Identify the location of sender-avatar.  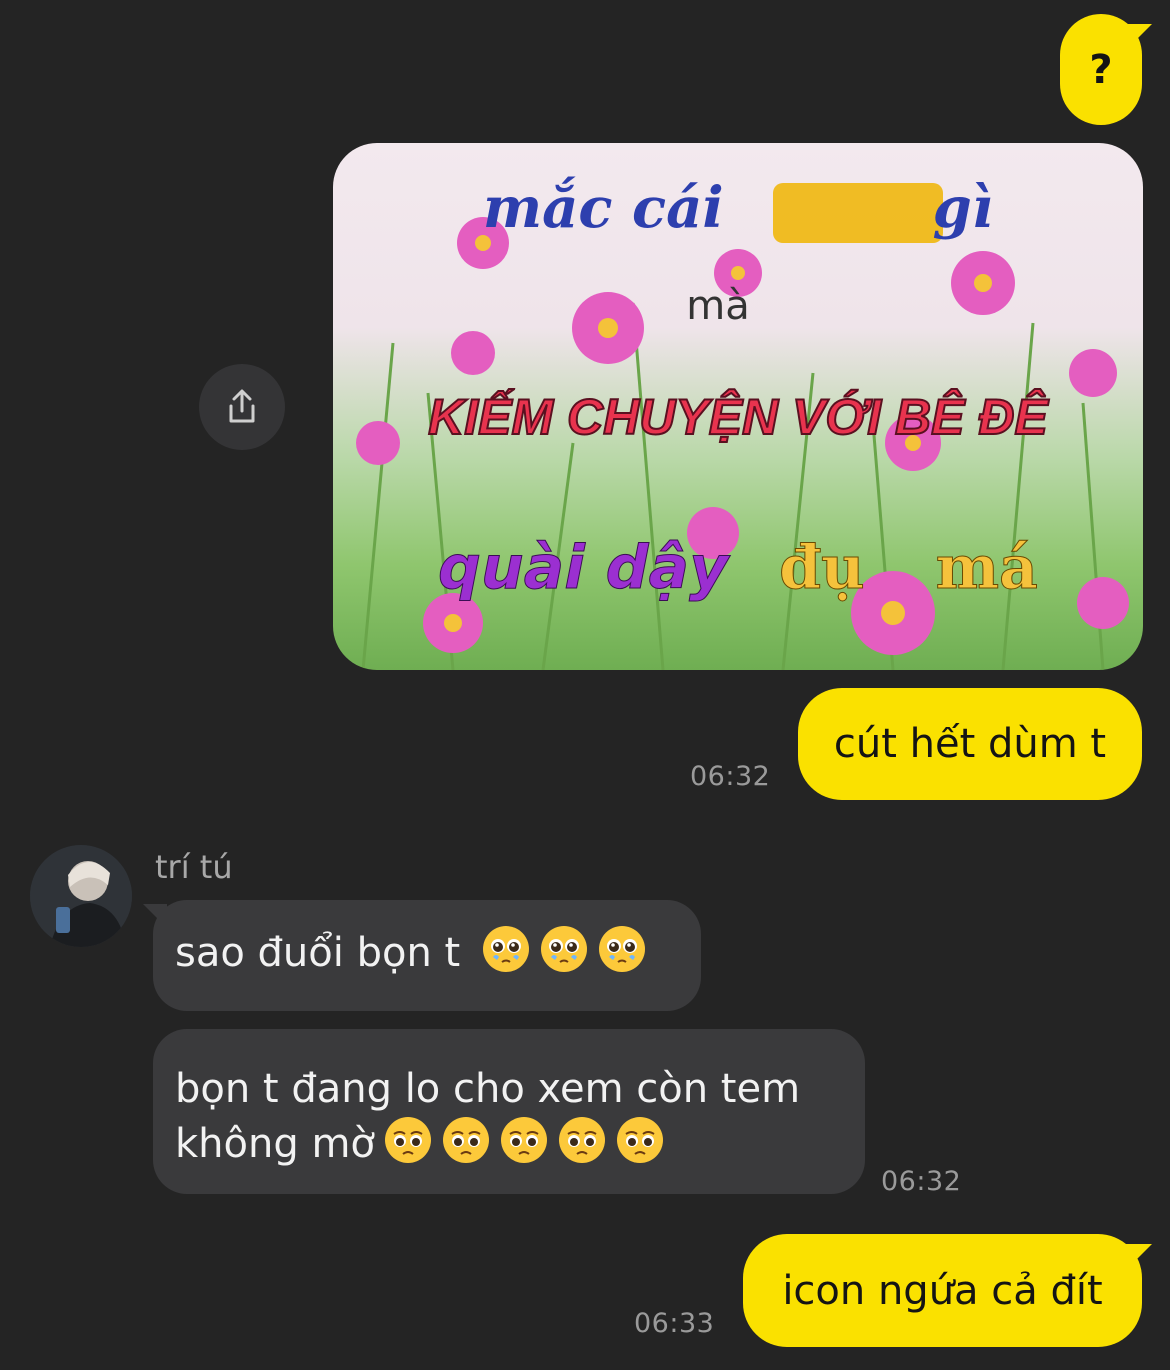
(81, 896).